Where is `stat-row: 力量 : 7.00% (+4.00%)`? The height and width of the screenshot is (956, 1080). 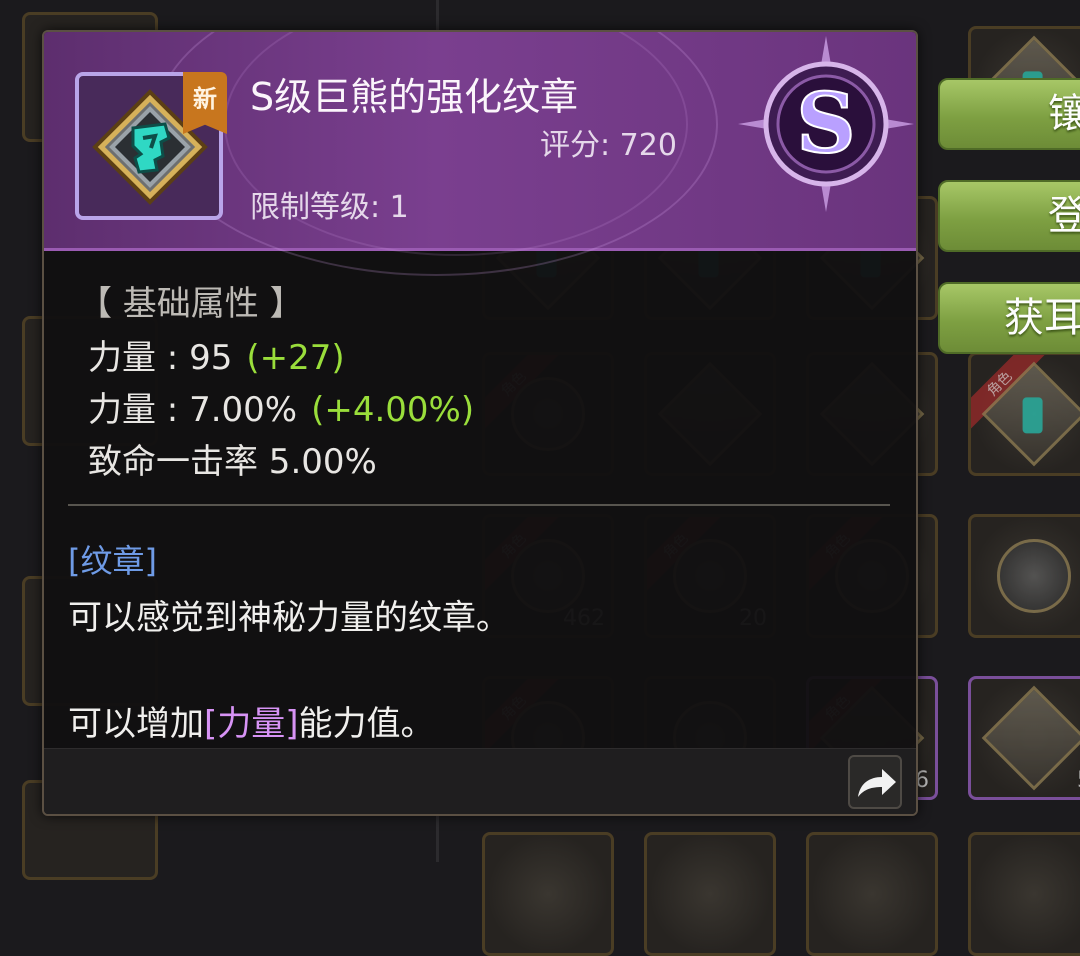 stat-row: 力量 : 7.00% (+4.00%) is located at coordinates (281, 406).